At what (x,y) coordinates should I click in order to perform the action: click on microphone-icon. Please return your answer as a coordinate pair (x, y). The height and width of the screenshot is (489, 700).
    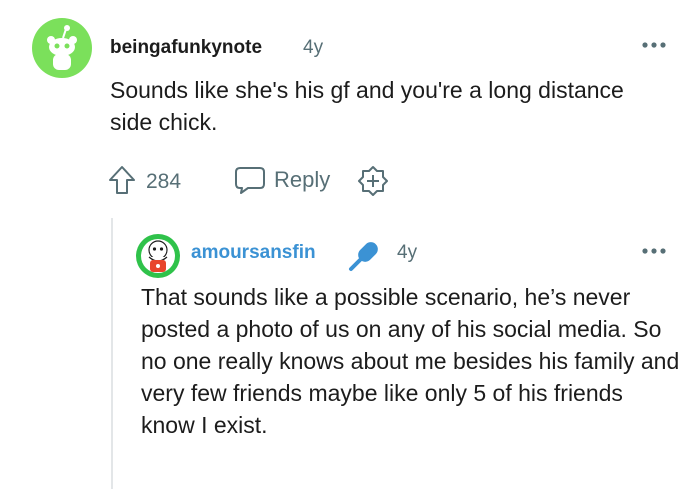
    Looking at the image, I should click on (367, 254).